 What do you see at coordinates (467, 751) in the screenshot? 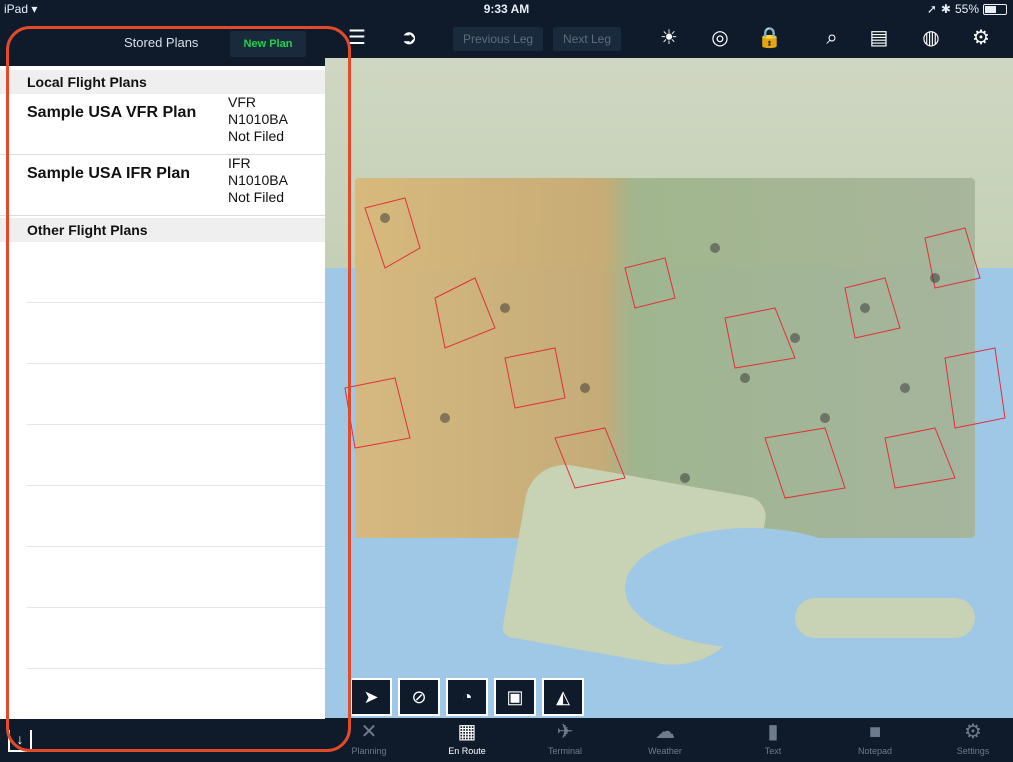
I see `tab-label: En Route` at bounding box center [467, 751].